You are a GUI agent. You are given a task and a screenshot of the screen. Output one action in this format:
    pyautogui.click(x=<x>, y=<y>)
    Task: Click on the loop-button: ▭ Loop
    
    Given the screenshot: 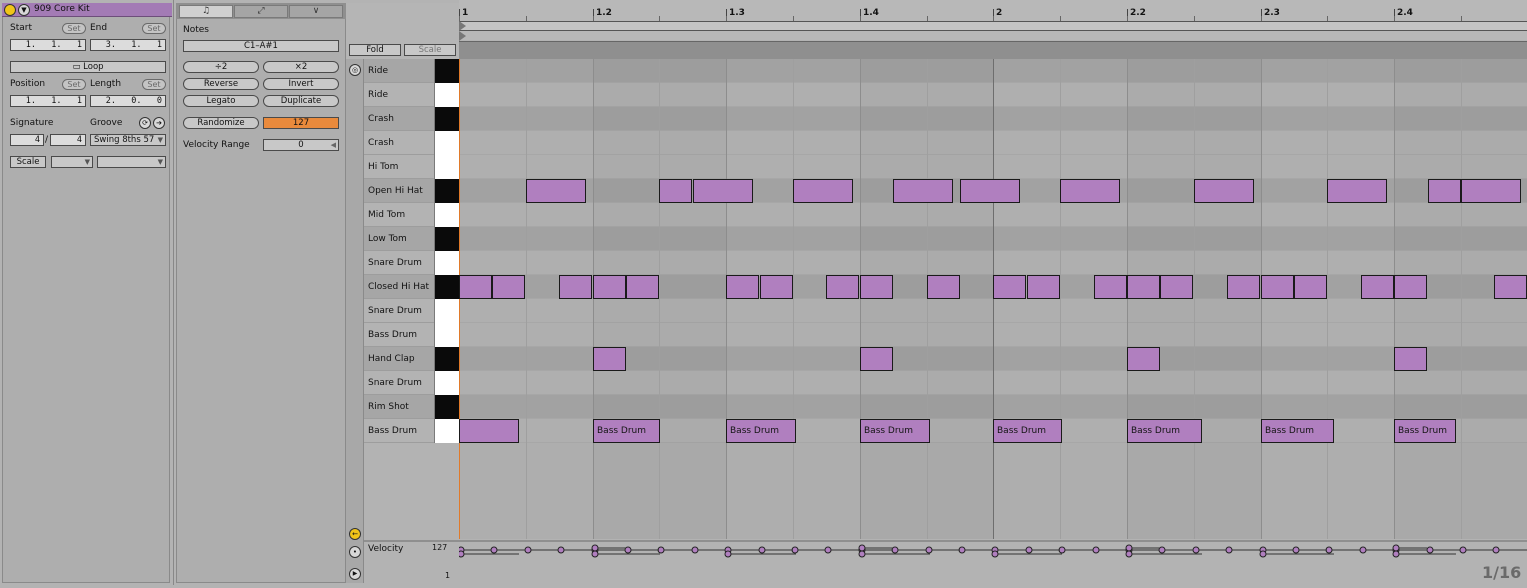 What is the action you would take?
    pyautogui.click(x=88, y=67)
    